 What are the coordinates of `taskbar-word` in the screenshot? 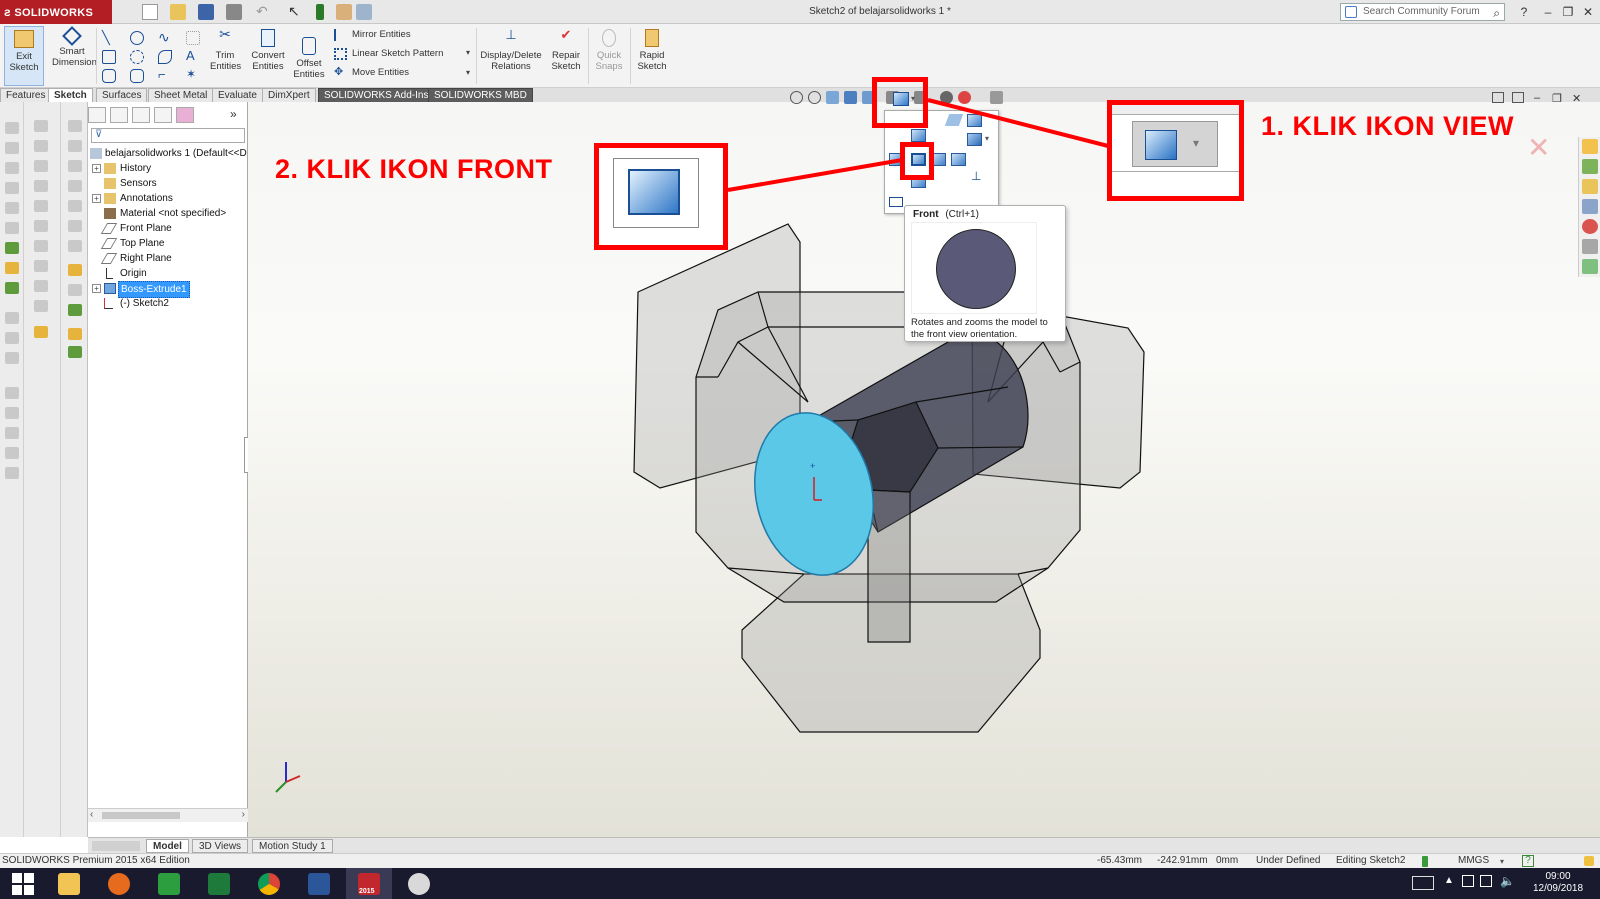 It's located at (319, 883).